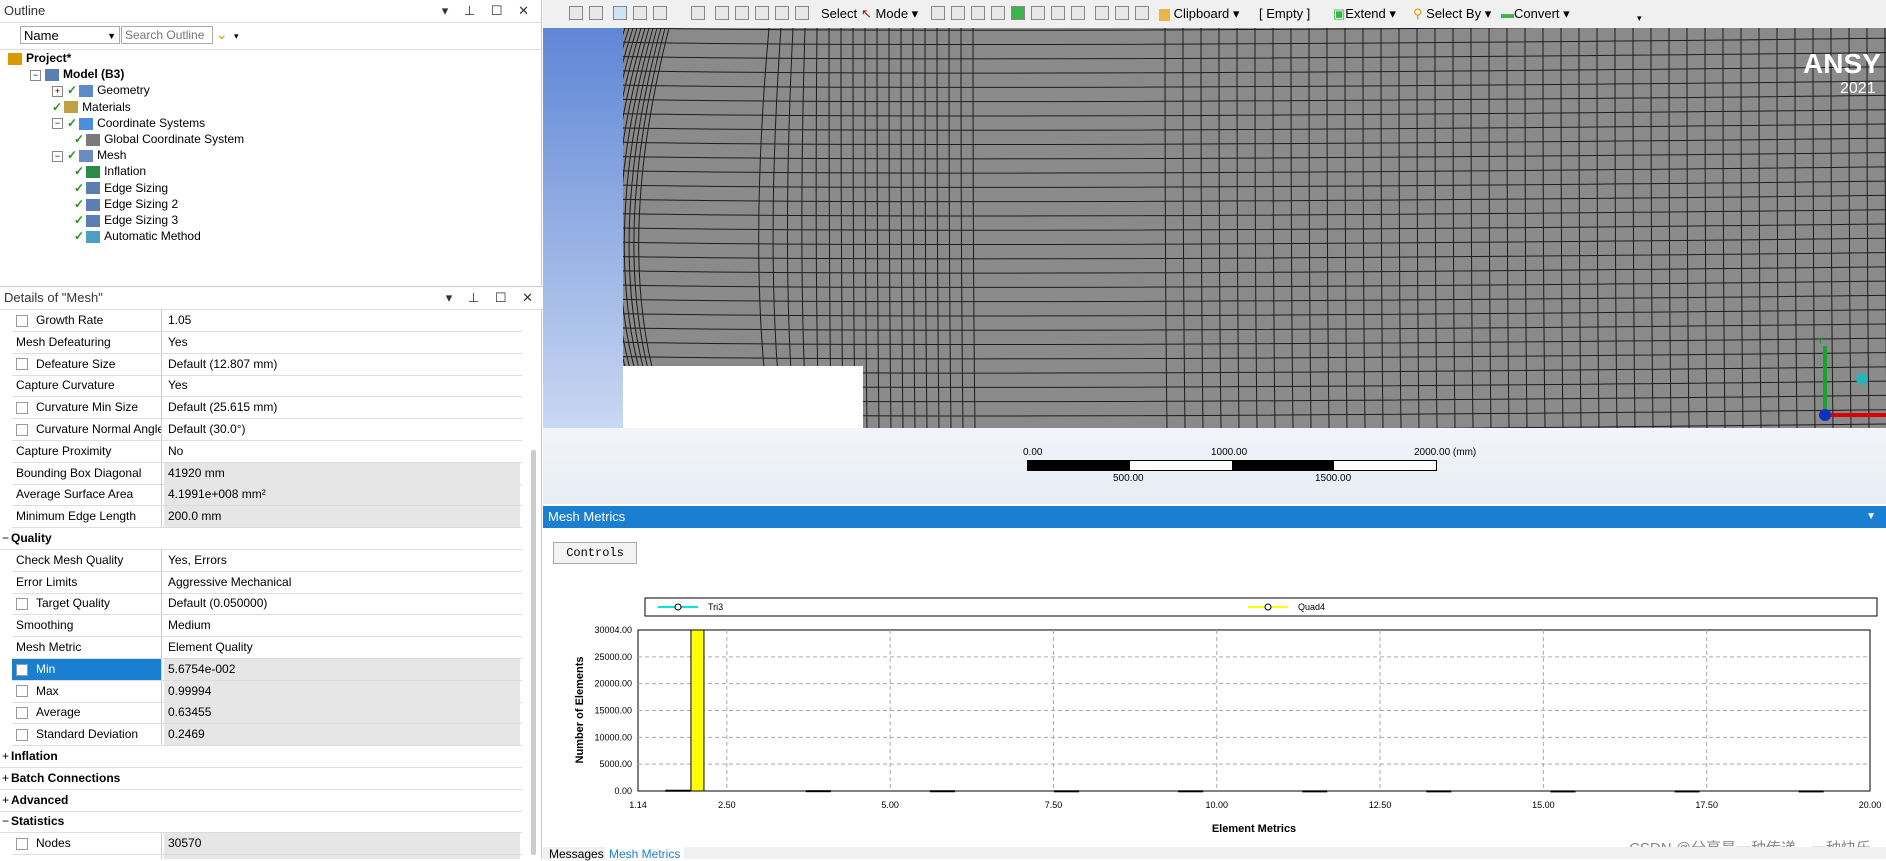 The width and height of the screenshot is (1886, 861). Describe the element at coordinates (1038, 13) in the screenshot. I see `select-element-face-icon` at that location.